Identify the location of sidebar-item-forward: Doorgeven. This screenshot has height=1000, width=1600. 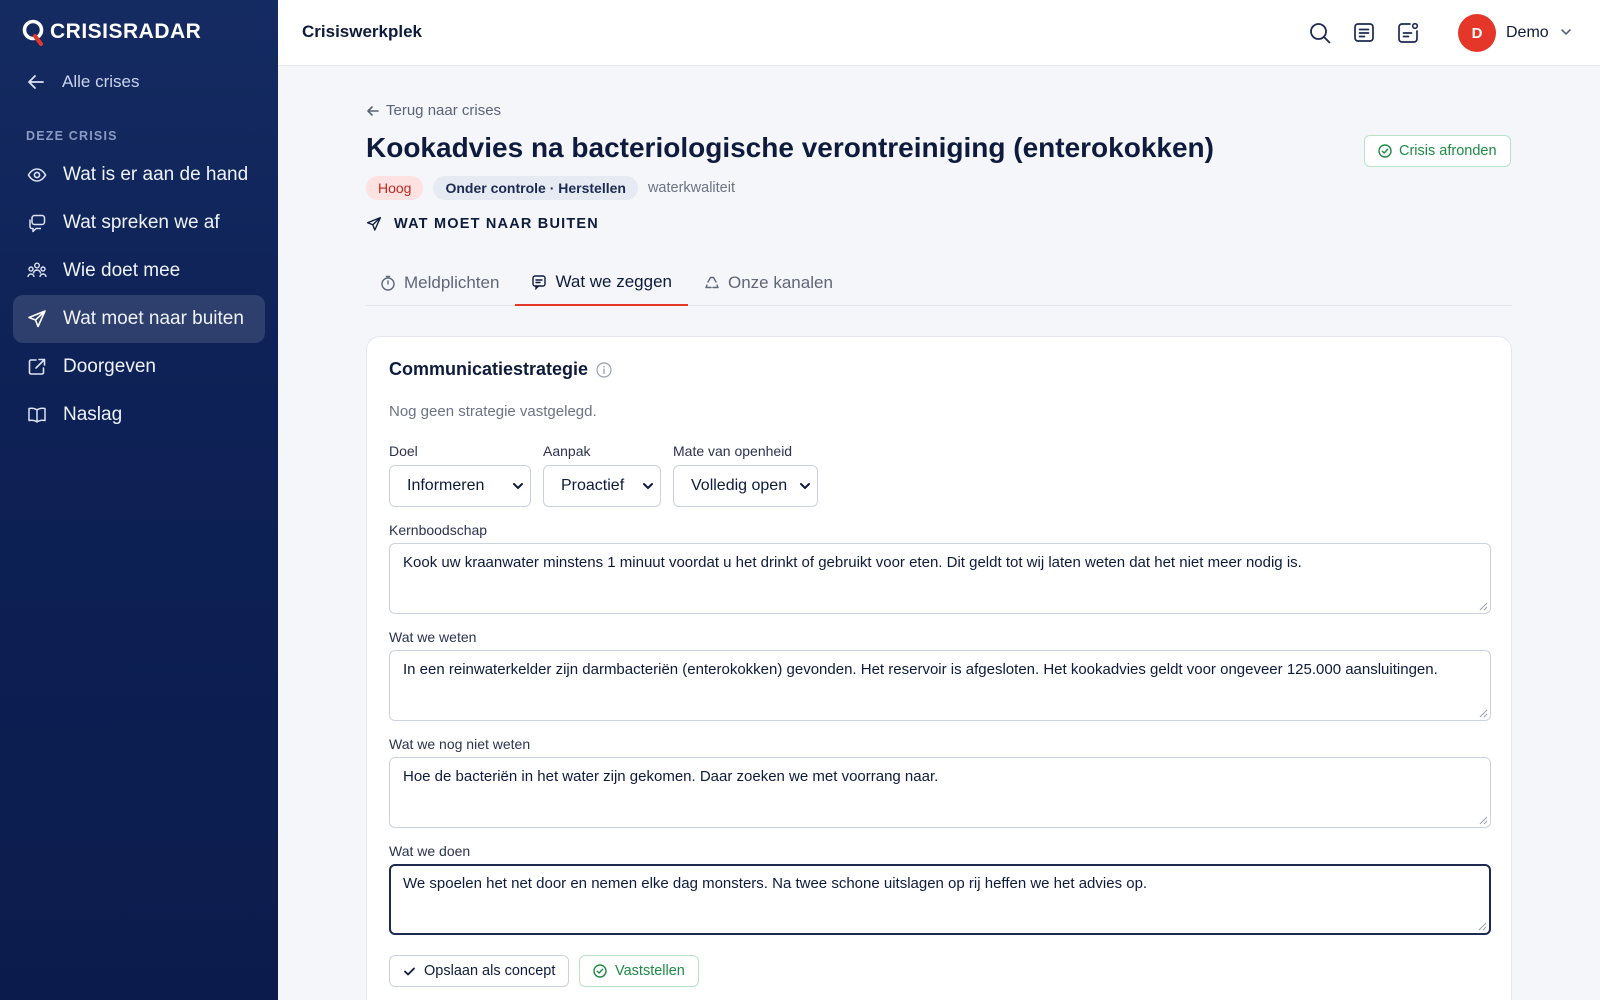
(139, 367).